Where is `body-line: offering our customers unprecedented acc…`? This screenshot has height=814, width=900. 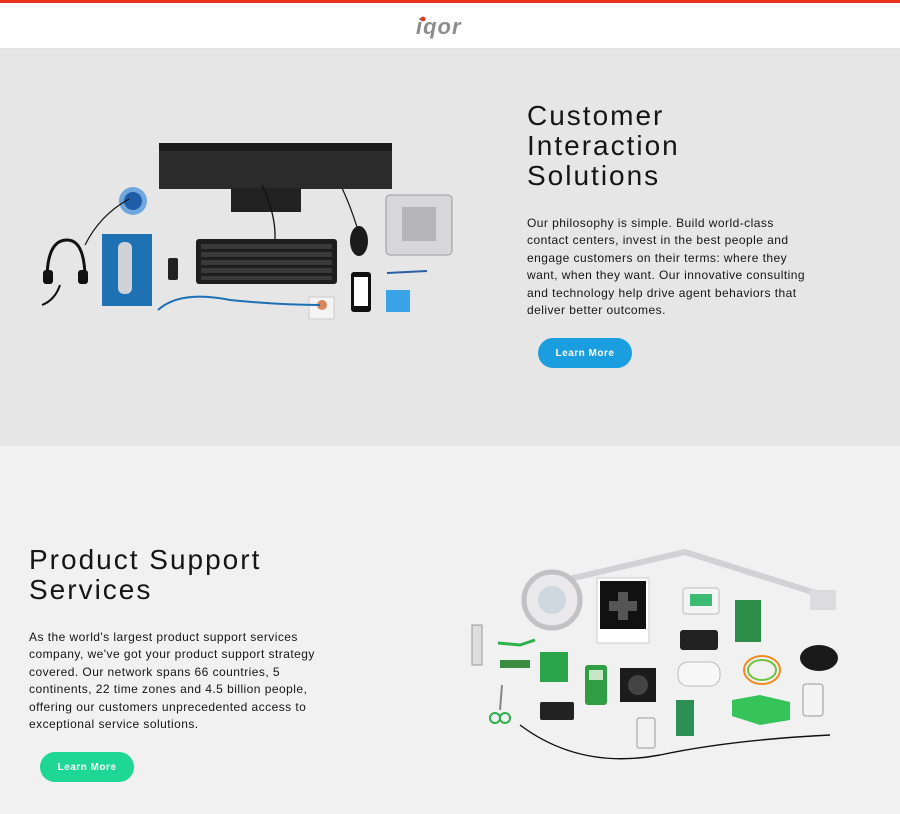
body-line: offering our customers unprecedented acc… is located at coordinates (168, 706).